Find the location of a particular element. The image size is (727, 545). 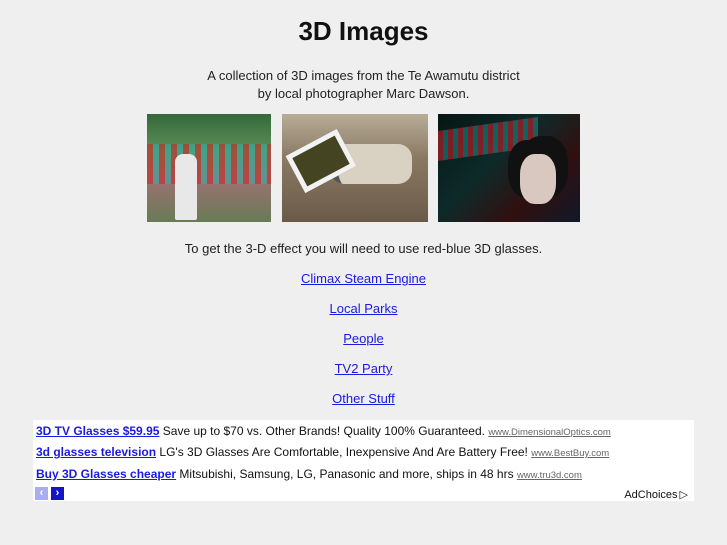

link-tv2-party: TV2 Party is located at coordinates (363, 376).